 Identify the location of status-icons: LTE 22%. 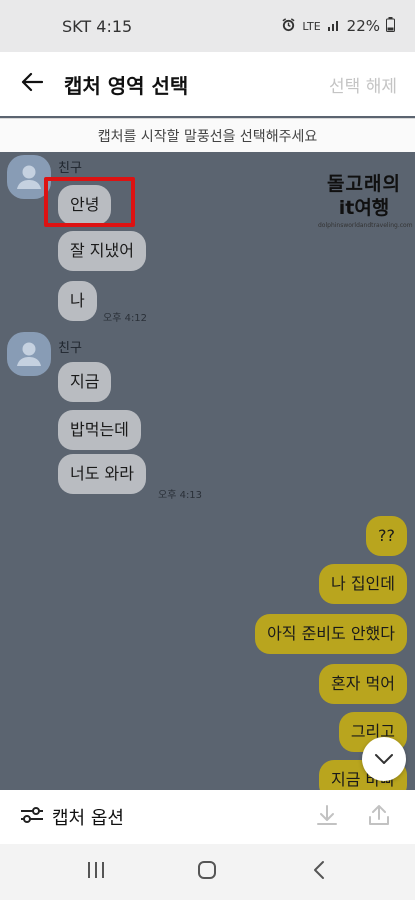
(338, 26).